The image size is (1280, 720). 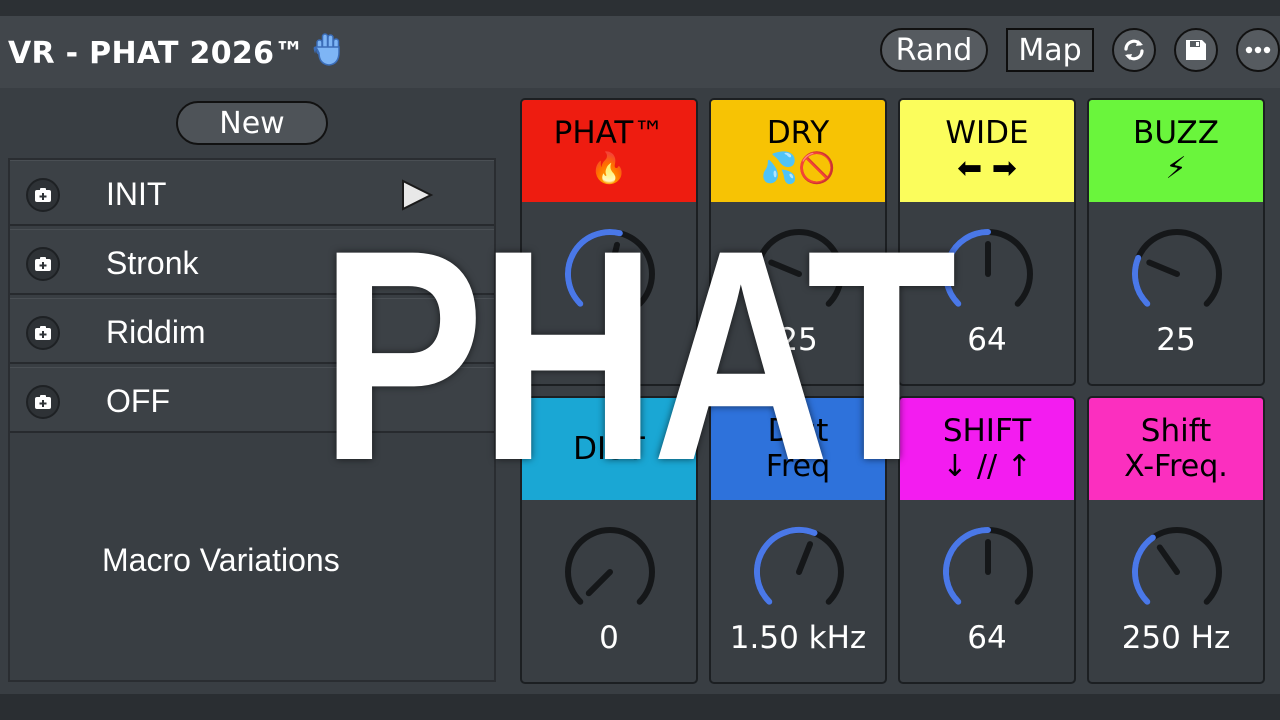 I want to click on macro-card-8: Shift X-Freq. 250 Hz, so click(x=1176, y=540).